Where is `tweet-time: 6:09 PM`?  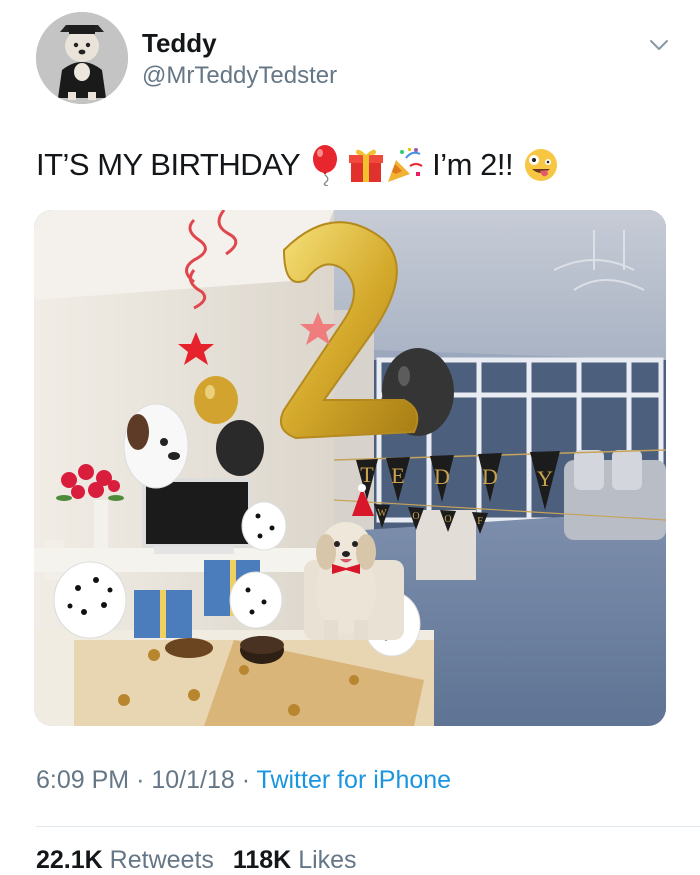 tweet-time: 6:09 PM is located at coordinates (82, 780).